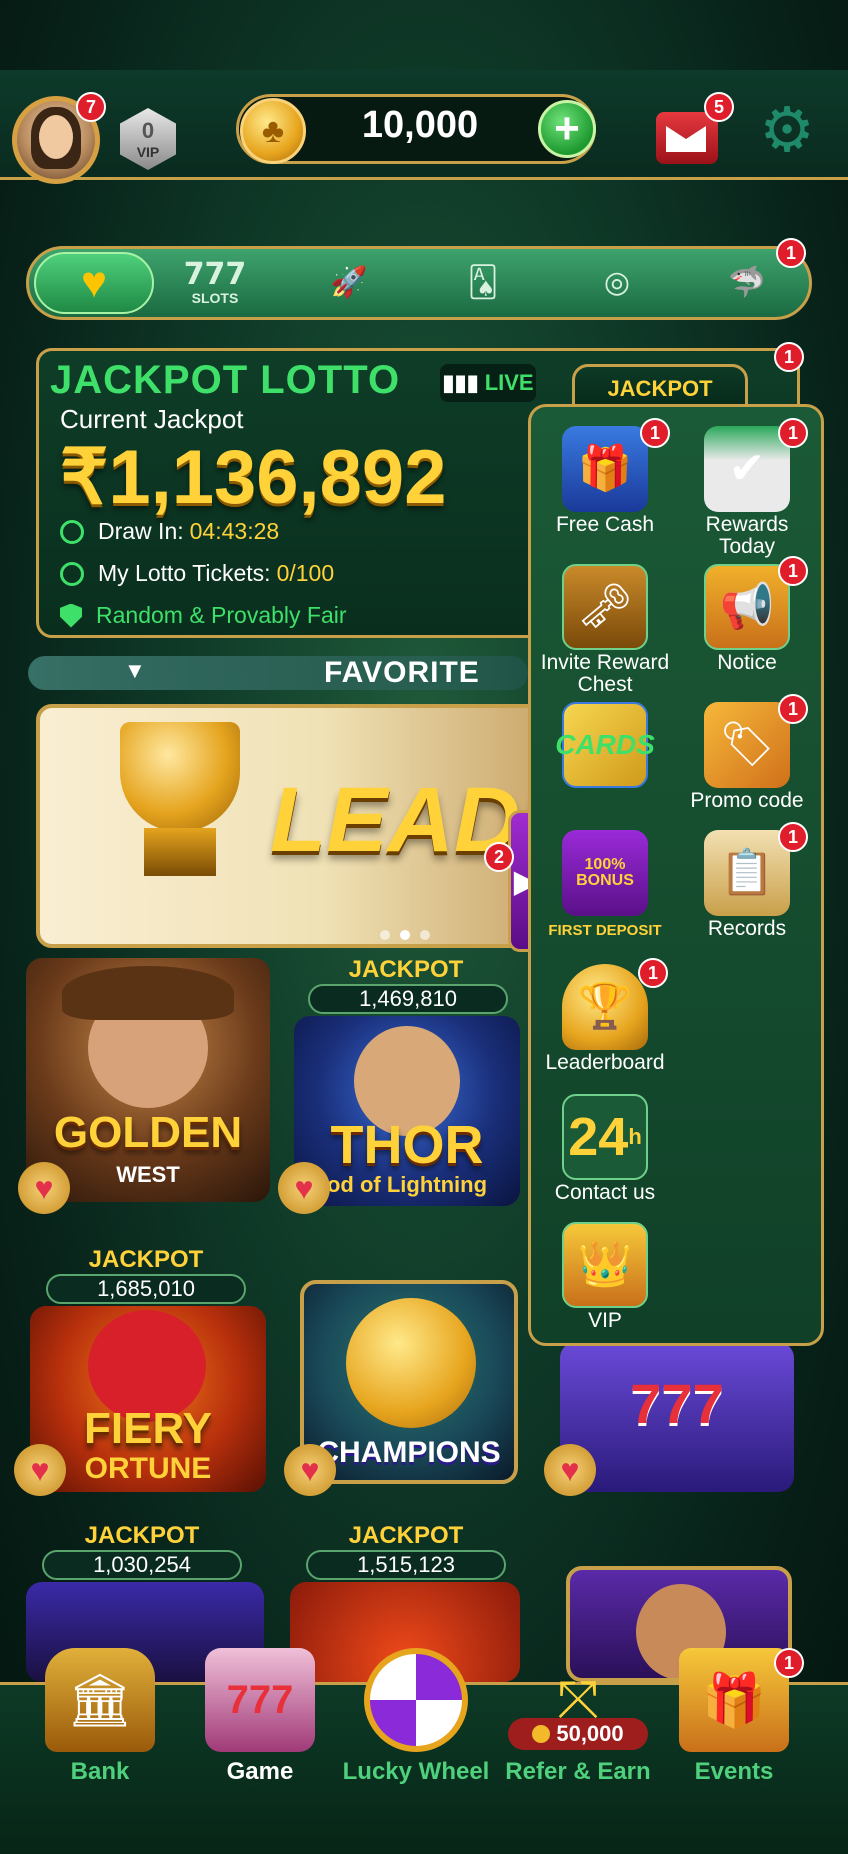 The height and width of the screenshot is (1854, 848). What do you see at coordinates (578, 1734) in the screenshot?
I see `refer-reward-pill: 50,000` at bounding box center [578, 1734].